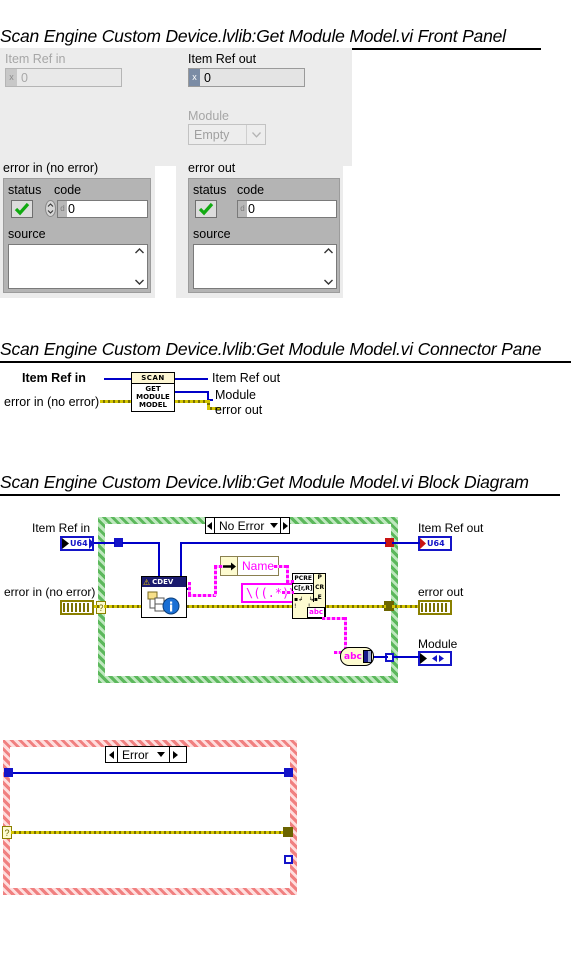  What do you see at coordinates (51, 168) in the screenshot?
I see `error-in-label: error in (no error)` at bounding box center [51, 168].